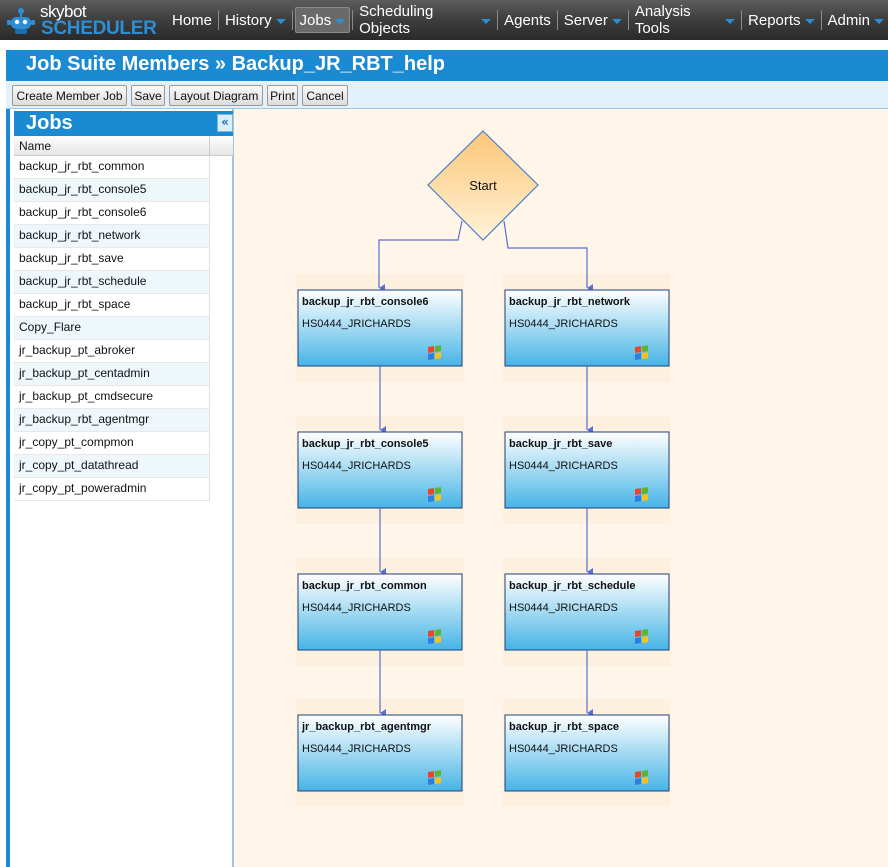  Describe the element at coordinates (148, 95) in the screenshot. I see `save-button: Save` at that location.